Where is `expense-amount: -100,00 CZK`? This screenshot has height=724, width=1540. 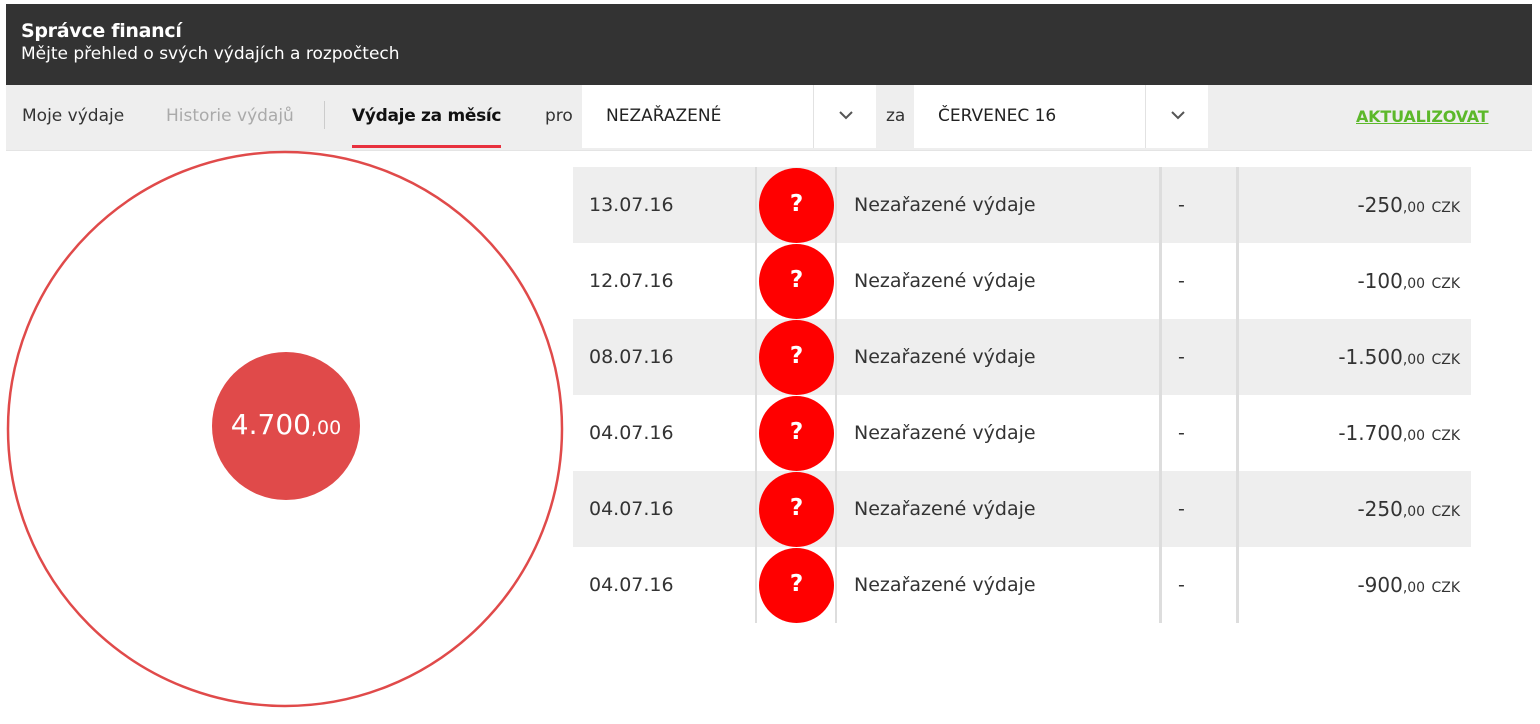 expense-amount: -100,00 CZK is located at coordinates (1408, 282).